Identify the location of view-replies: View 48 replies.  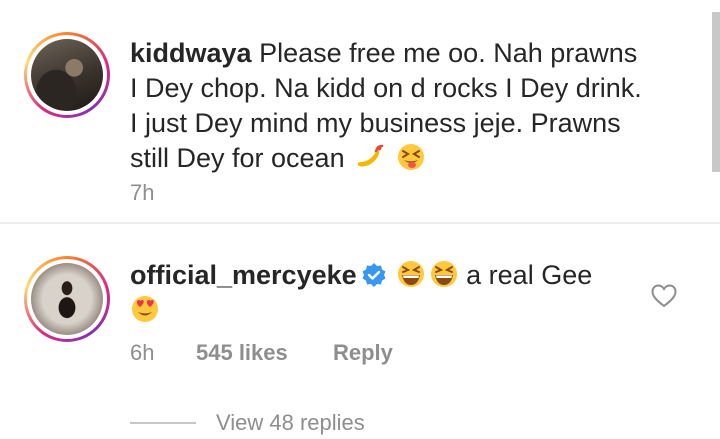
(247, 423).